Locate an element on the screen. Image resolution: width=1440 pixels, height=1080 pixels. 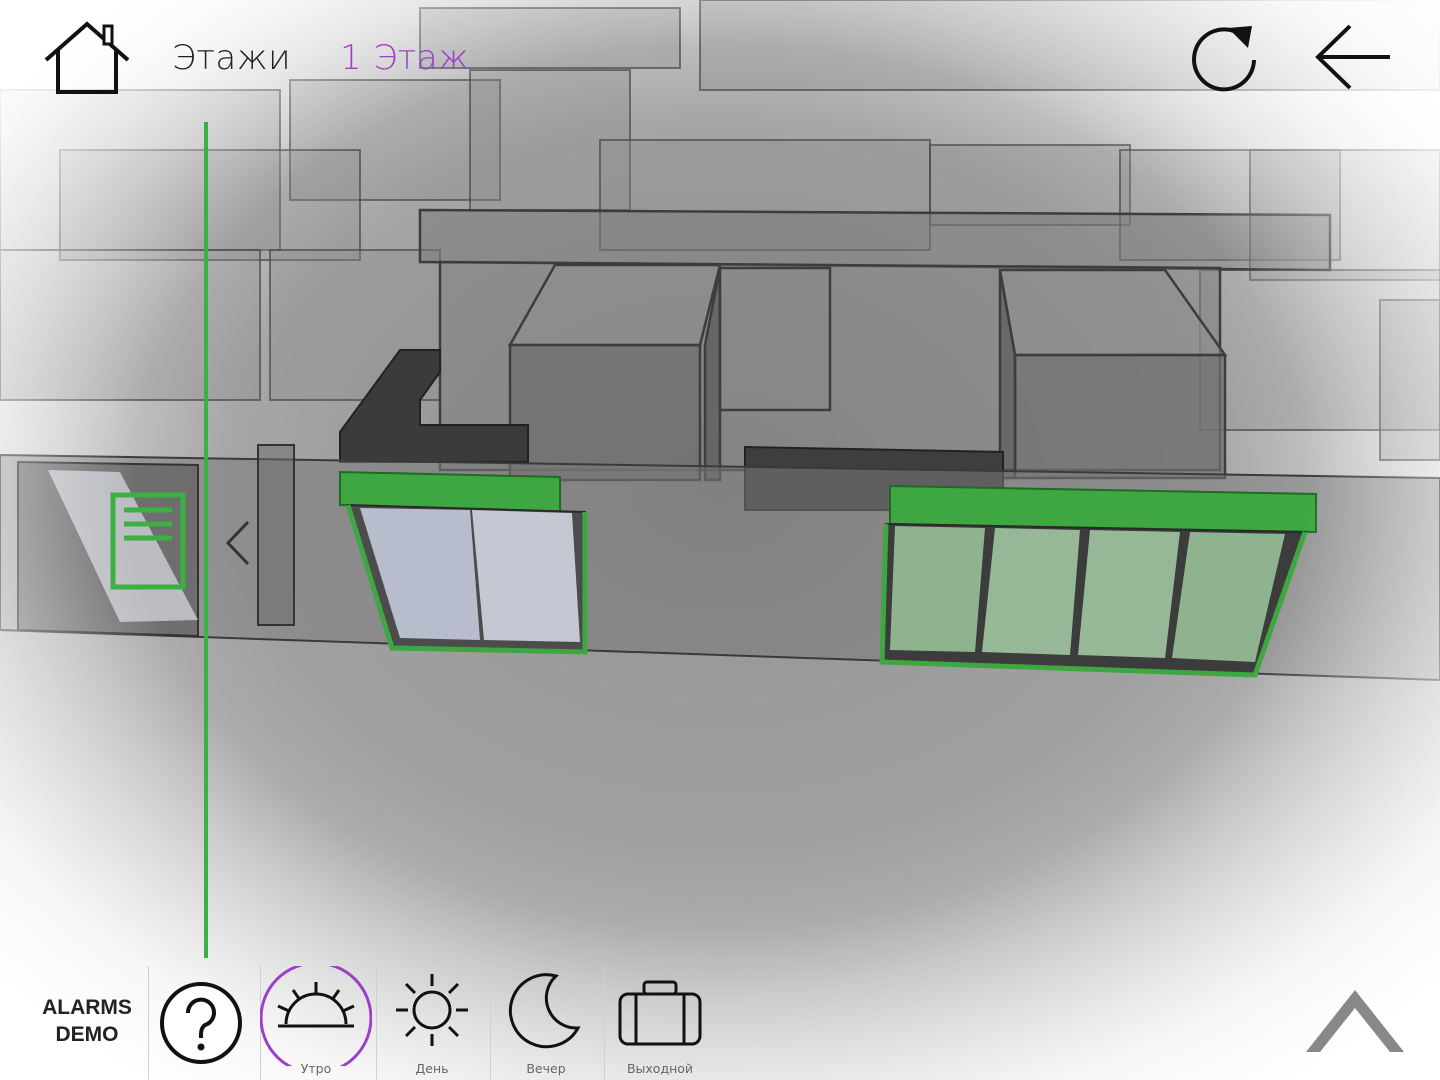
suitcase-icon is located at coordinates (660, 1013).